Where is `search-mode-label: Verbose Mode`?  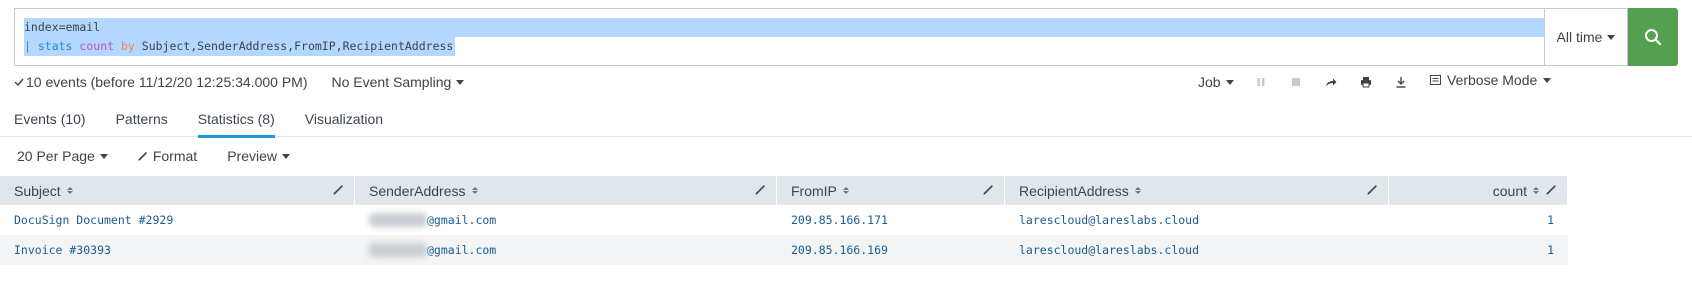 search-mode-label: Verbose Mode is located at coordinates (1492, 80).